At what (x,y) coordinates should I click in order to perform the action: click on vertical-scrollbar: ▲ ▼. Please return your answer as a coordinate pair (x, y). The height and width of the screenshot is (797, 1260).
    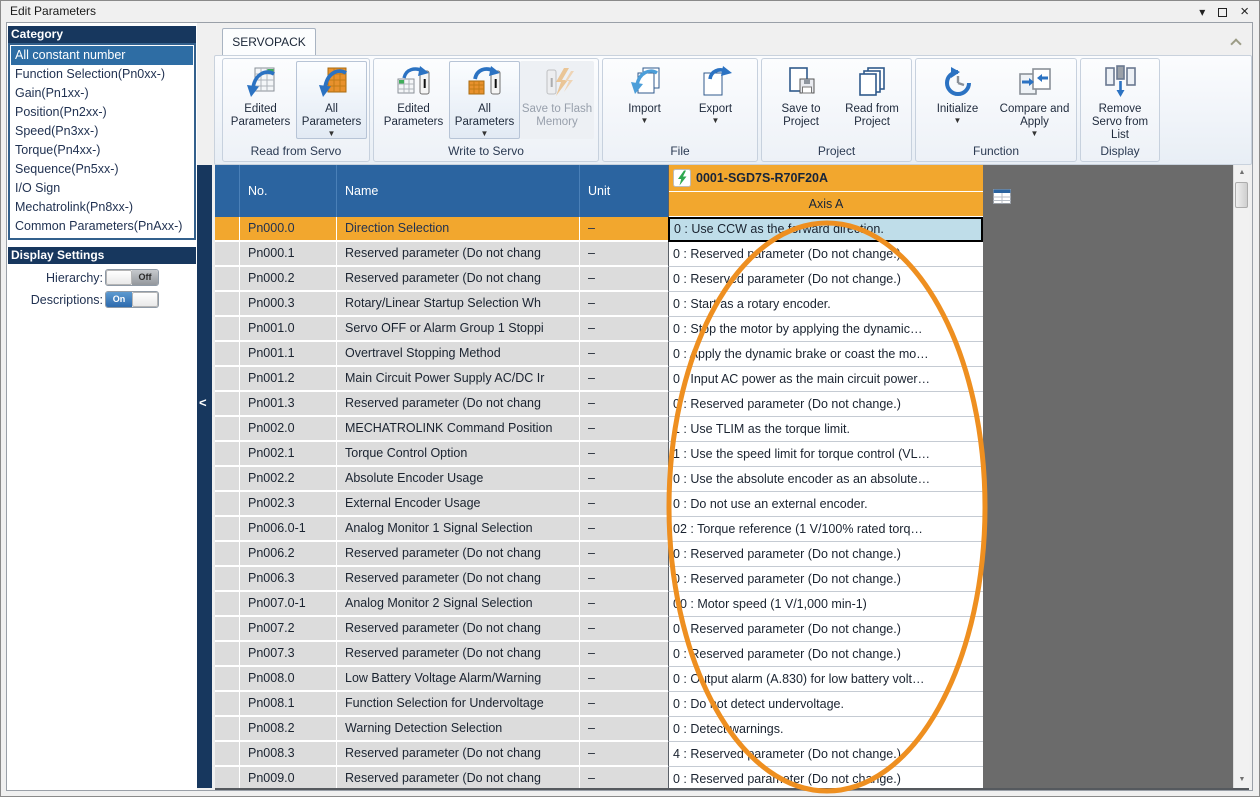
    Looking at the image, I should click on (1241, 476).